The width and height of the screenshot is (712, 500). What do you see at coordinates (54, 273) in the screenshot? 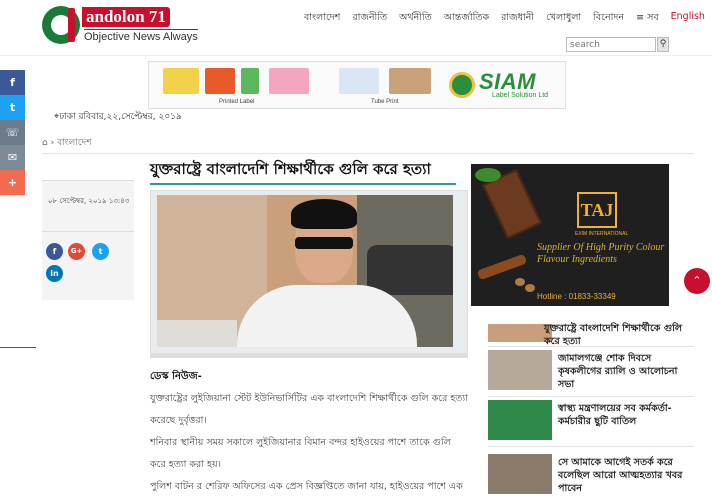
I see `linkedin-share-button: in` at bounding box center [54, 273].